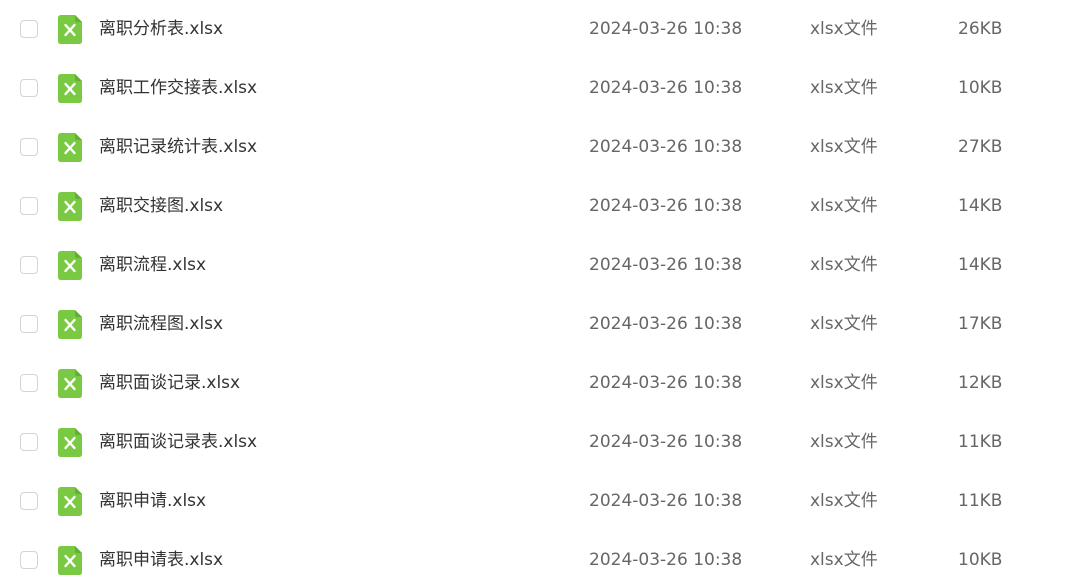 The image size is (1080, 588). Describe the element at coordinates (152, 501) in the screenshot. I see `file-name: 离职申请.xlsx` at that location.